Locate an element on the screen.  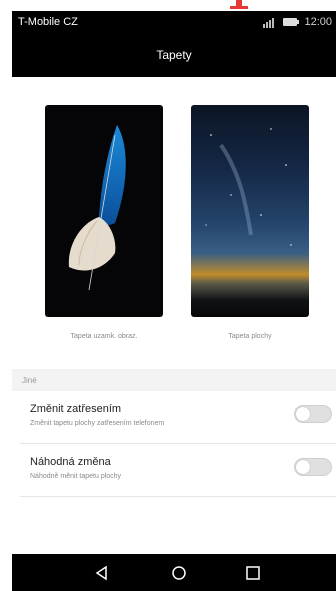
home-wallpaper-label: Tapeta plochy is located at coordinates (250, 336).